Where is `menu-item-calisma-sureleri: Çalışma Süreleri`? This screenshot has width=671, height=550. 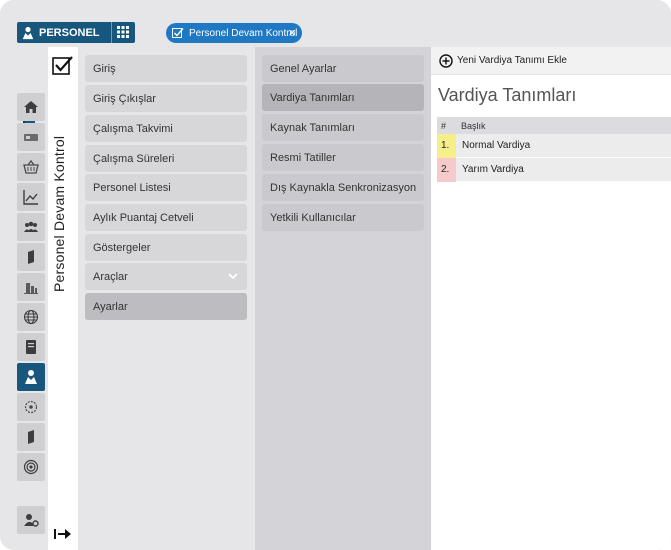
menu-item-calisma-sureleri: Çalışma Süreleri is located at coordinates (166, 158).